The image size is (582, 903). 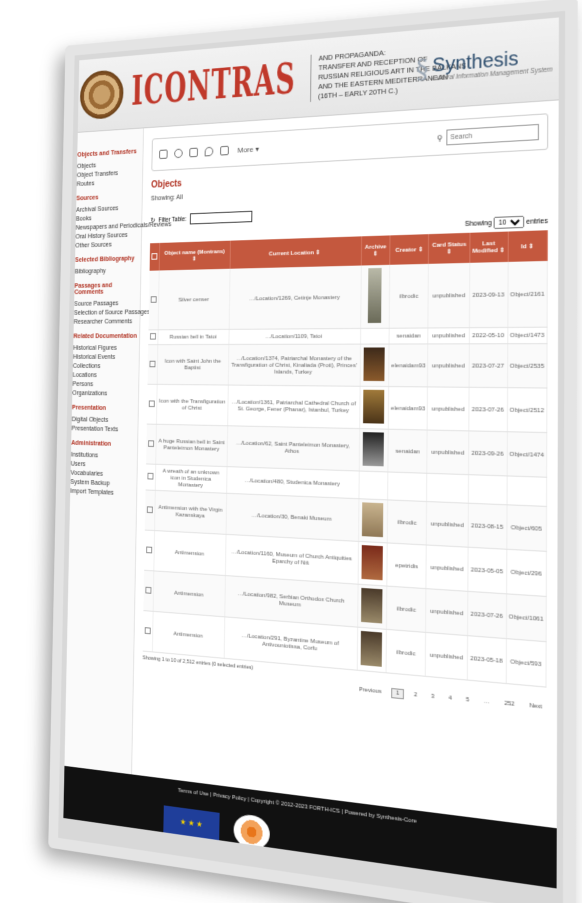 I want to click on column-header: Id ⇕, so click(x=527, y=246).